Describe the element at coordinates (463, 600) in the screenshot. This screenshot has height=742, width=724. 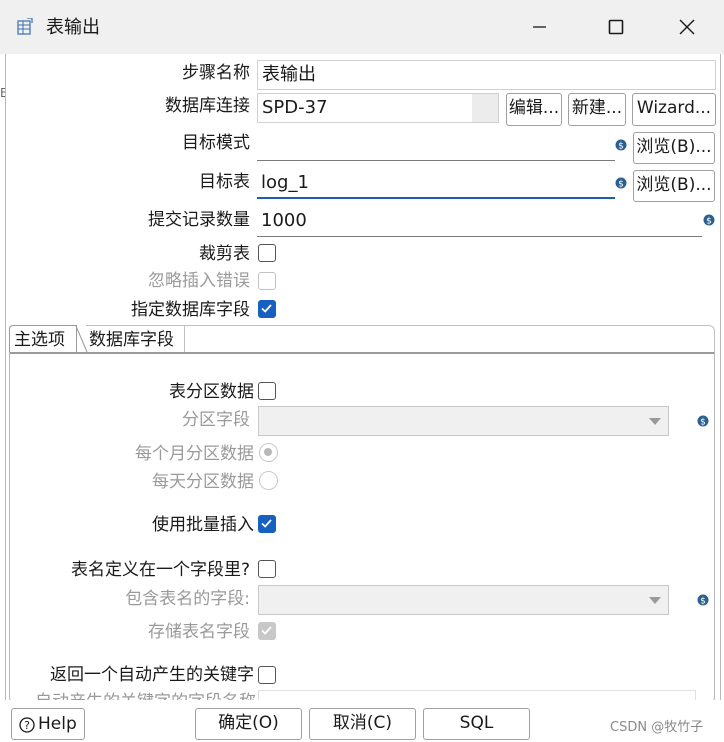
I see `table-name-field-select` at that location.